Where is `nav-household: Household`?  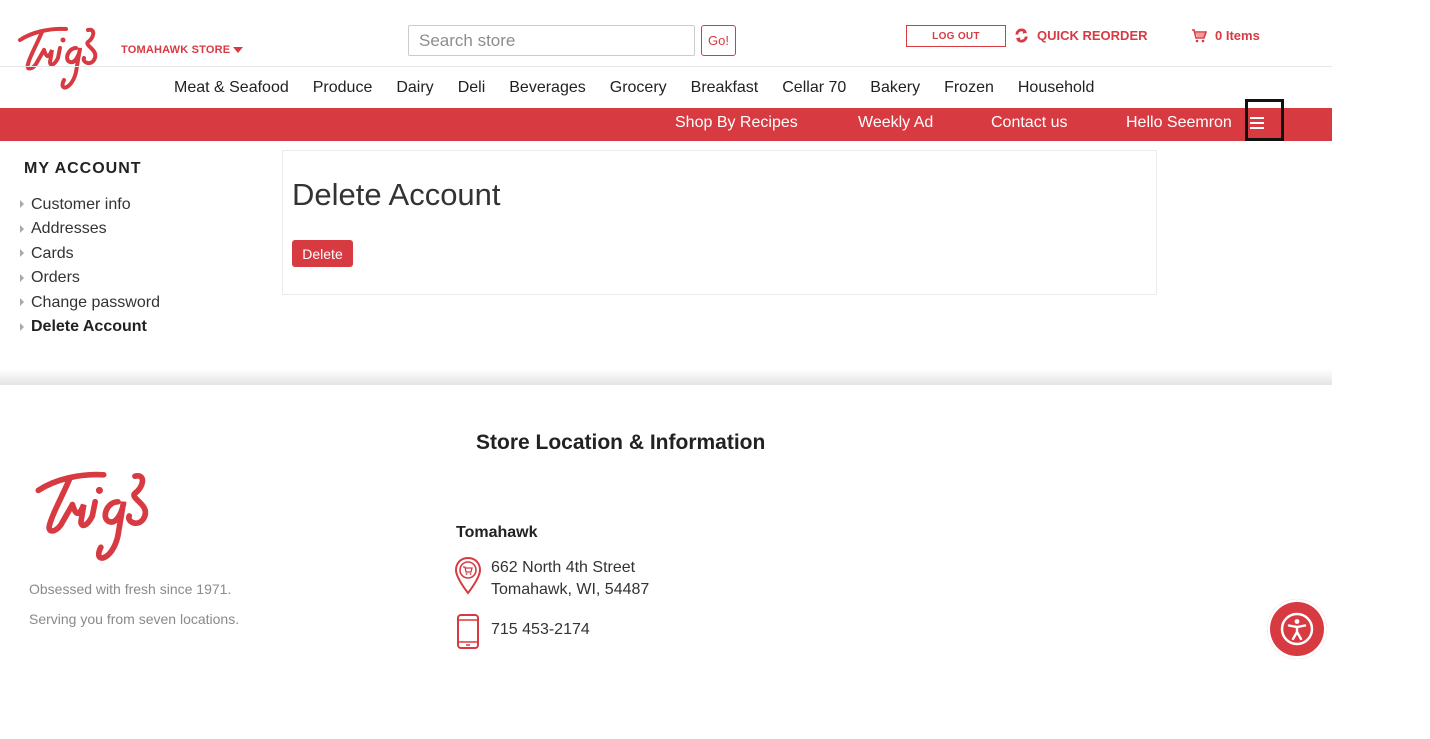 nav-household: Household is located at coordinates (1056, 88).